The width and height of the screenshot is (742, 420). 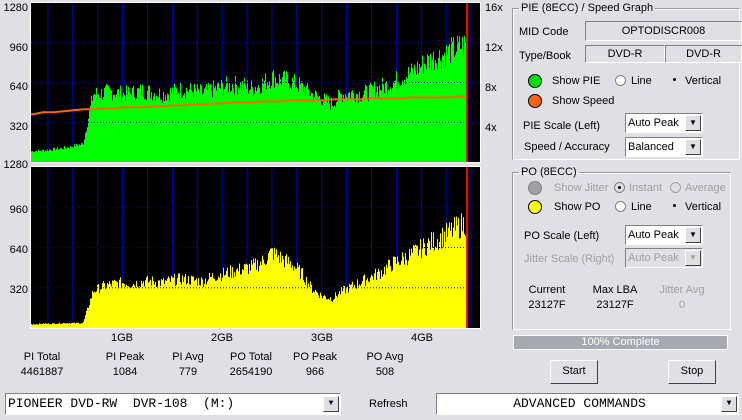 What do you see at coordinates (641, 81) in the screenshot?
I see `pie-line-label: Line` at bounding box center [641, 81].